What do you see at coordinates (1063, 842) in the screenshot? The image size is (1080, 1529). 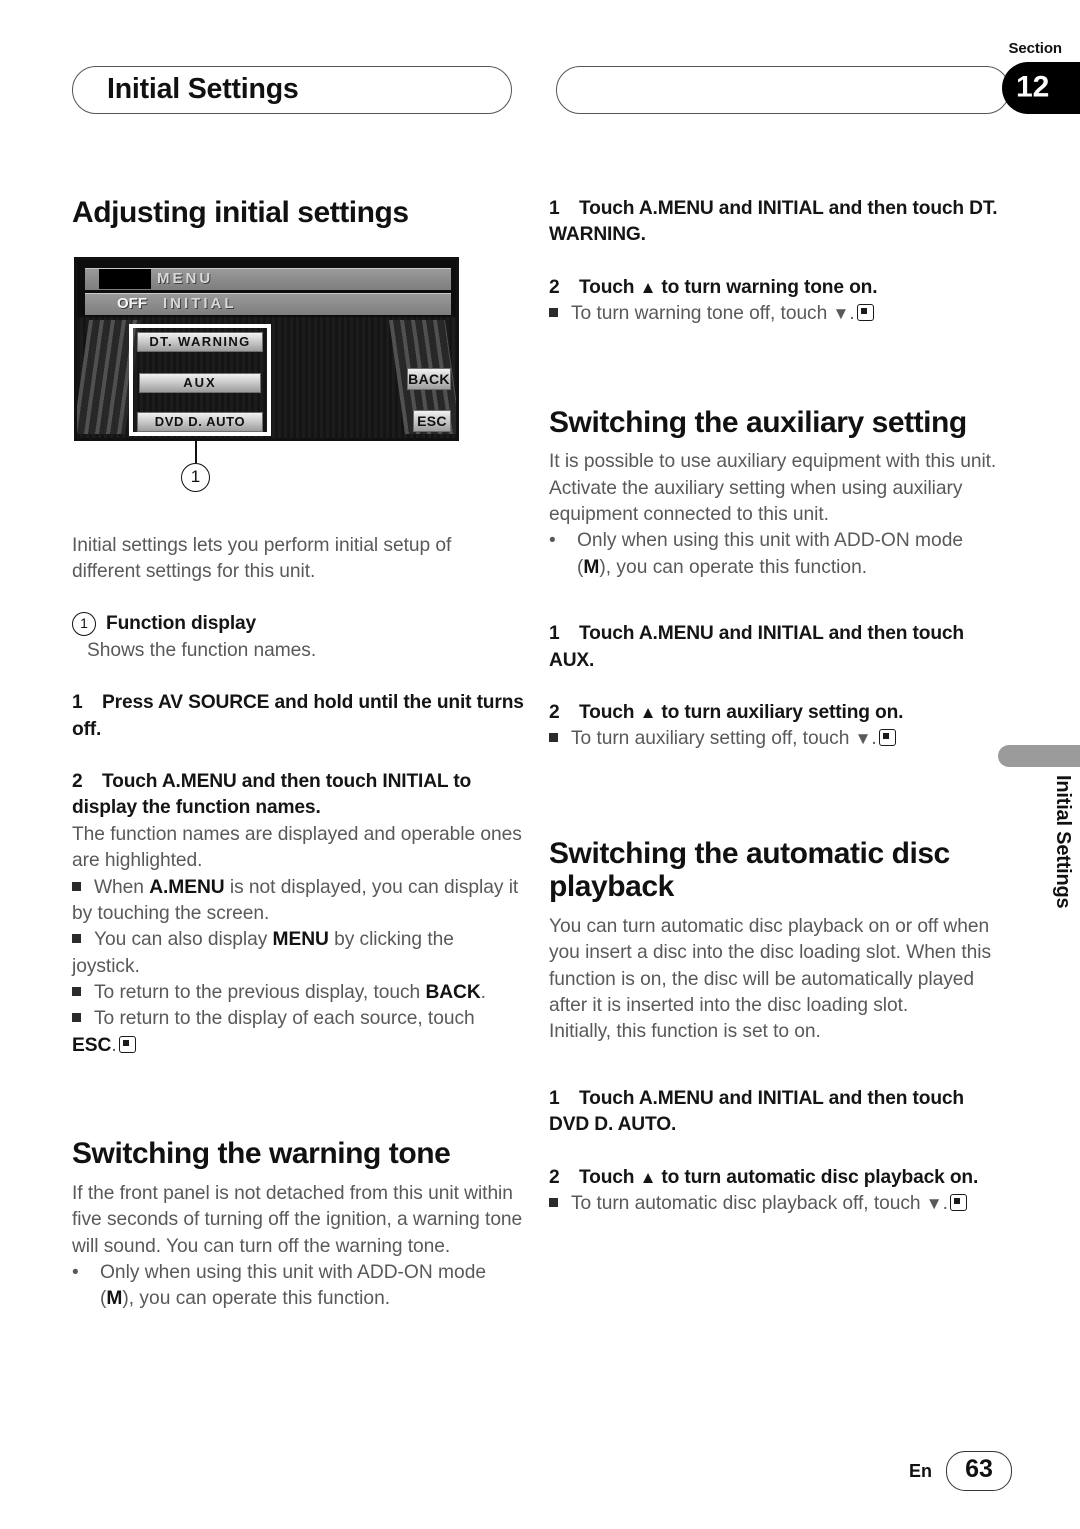 I see `edge-tab-label: Initial Settings` at bounding box center [1063, 842].